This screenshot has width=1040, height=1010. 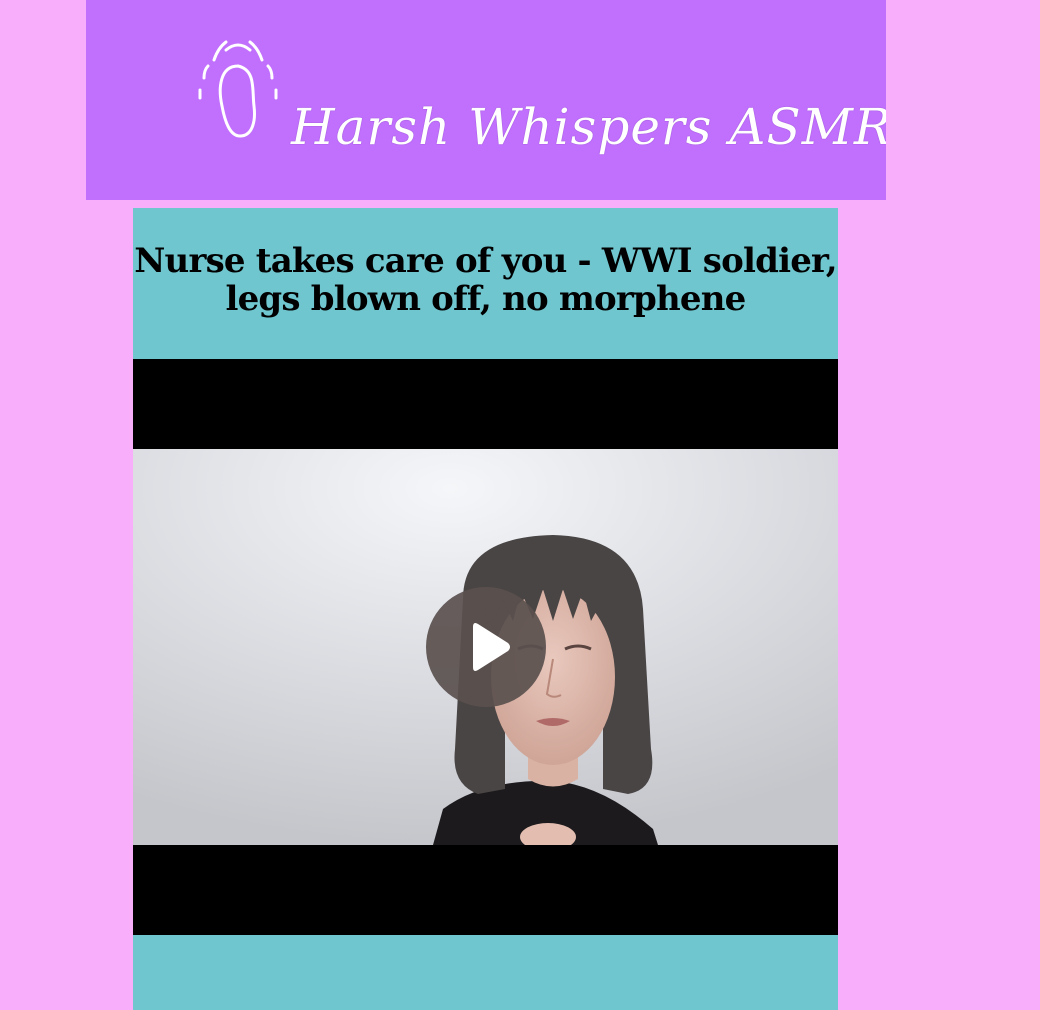 What do you see at coordinates (491, 647) in the screenshot?
I see `play-icon` at bounding box center [491, 647].